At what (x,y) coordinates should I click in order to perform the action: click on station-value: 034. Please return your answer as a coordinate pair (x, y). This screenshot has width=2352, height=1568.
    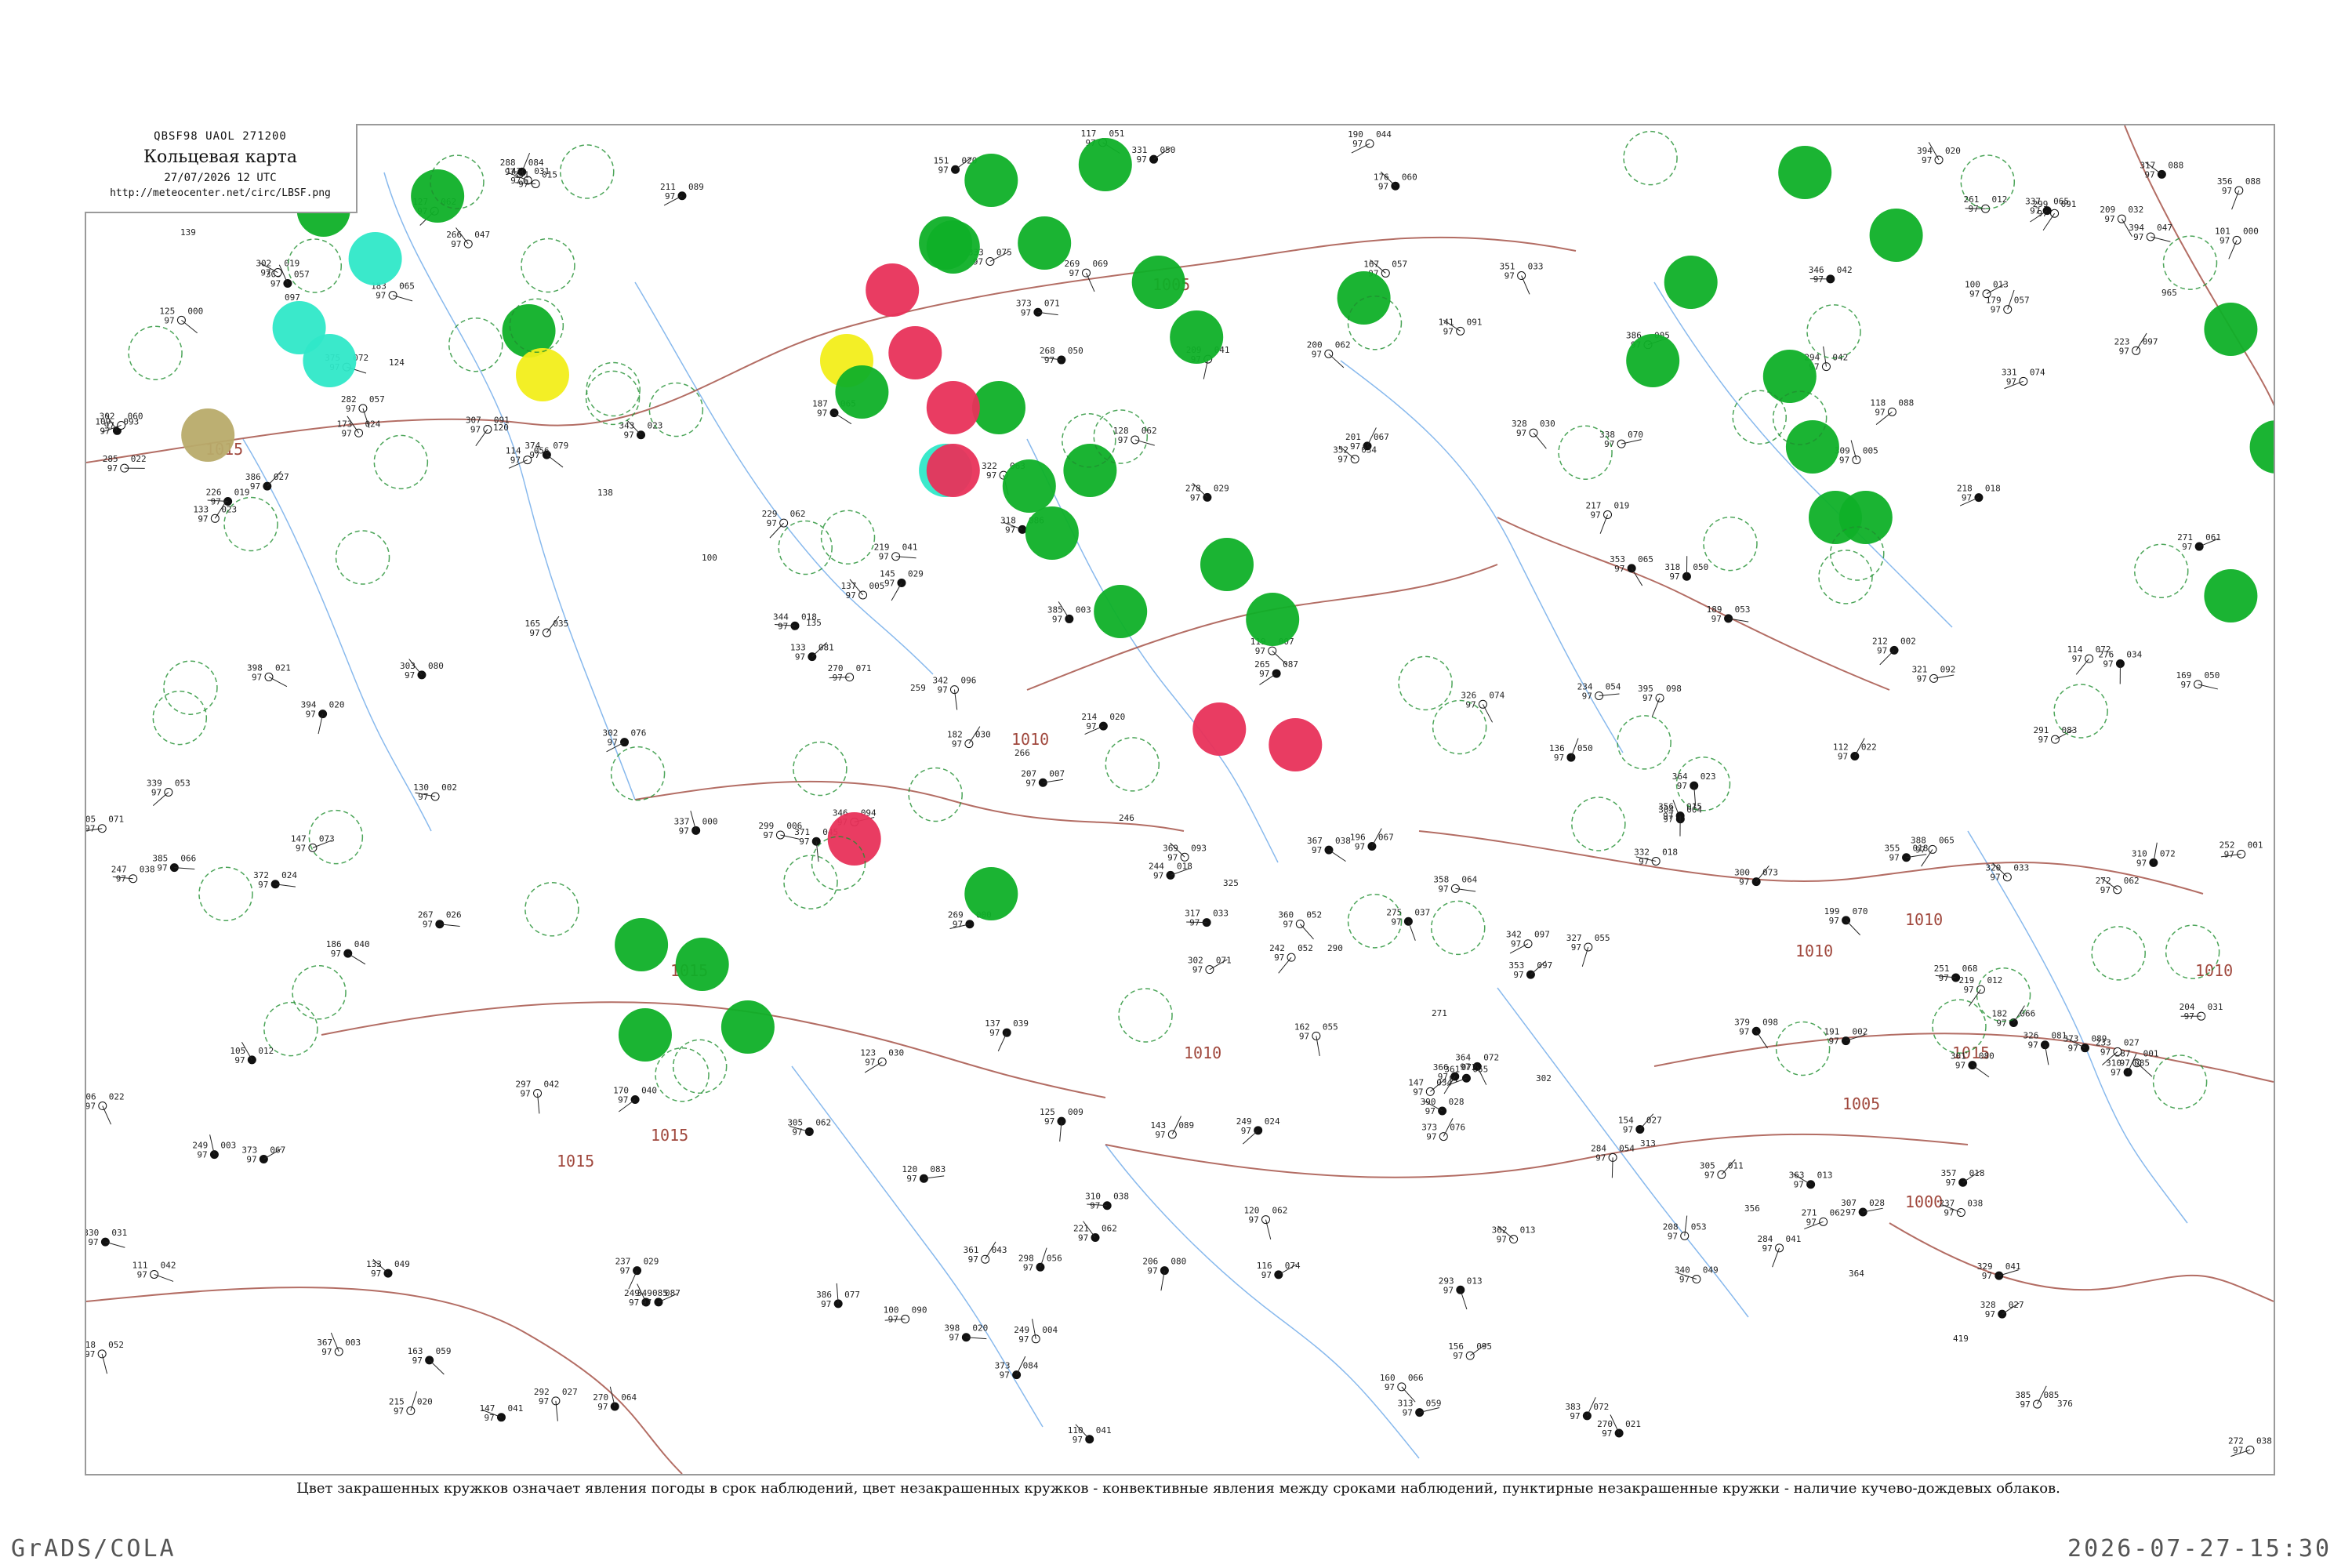
    Looking at the image, I should click on (1369, 451).